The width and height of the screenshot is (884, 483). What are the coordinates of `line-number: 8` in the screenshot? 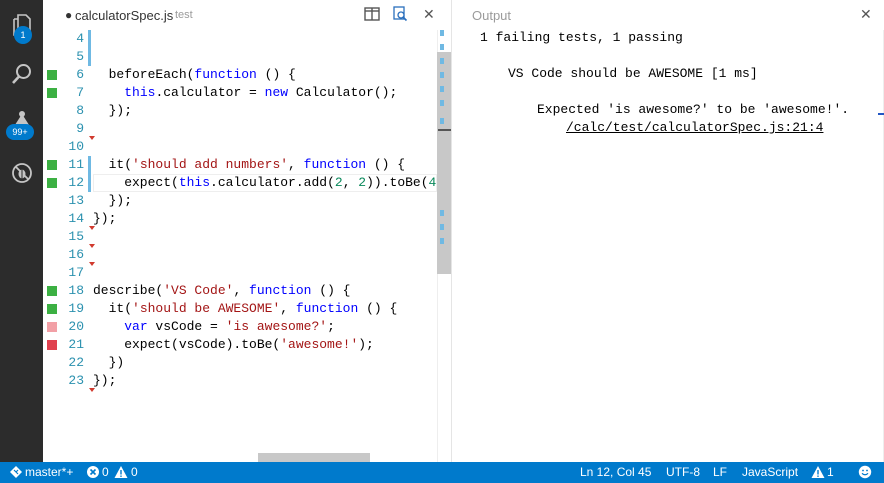 It's located at (80, 110).